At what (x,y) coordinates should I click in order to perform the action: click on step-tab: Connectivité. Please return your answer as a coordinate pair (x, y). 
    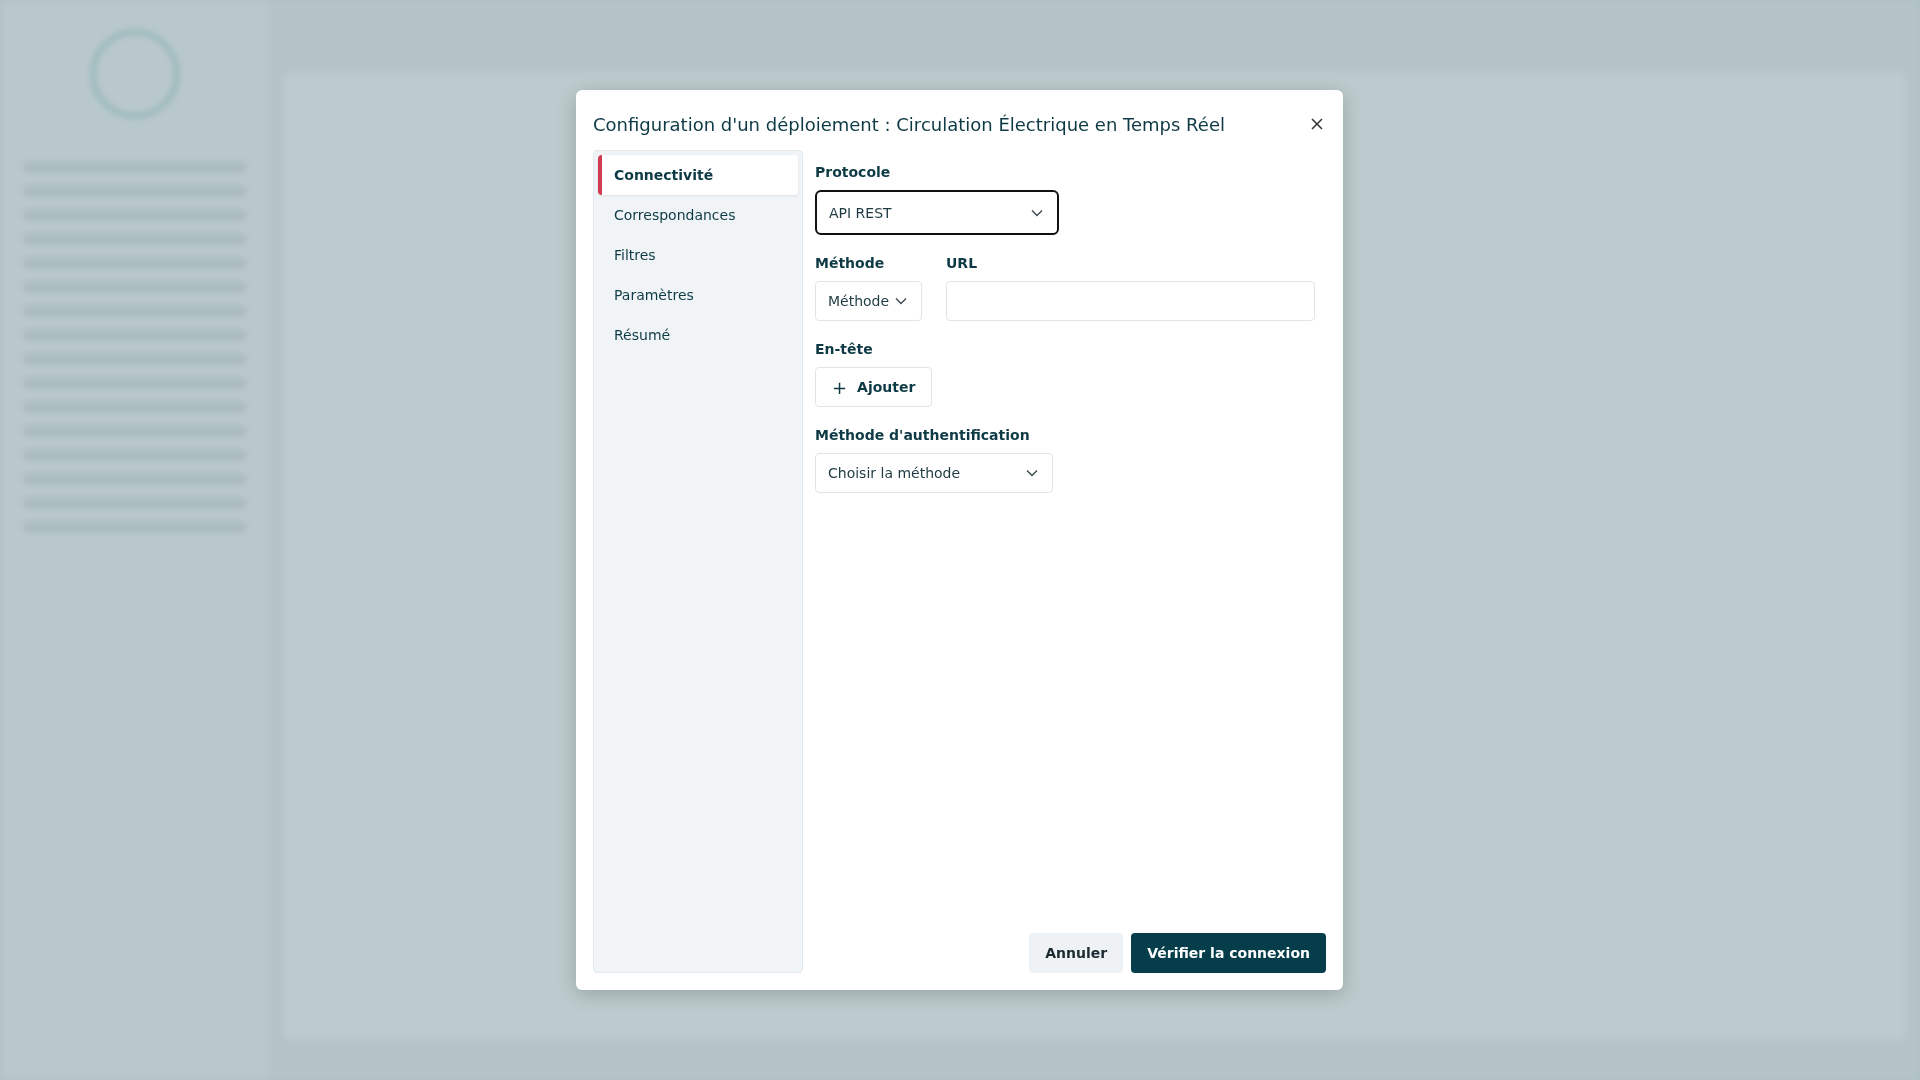
    Looking at the image, I should click on (698, 175).